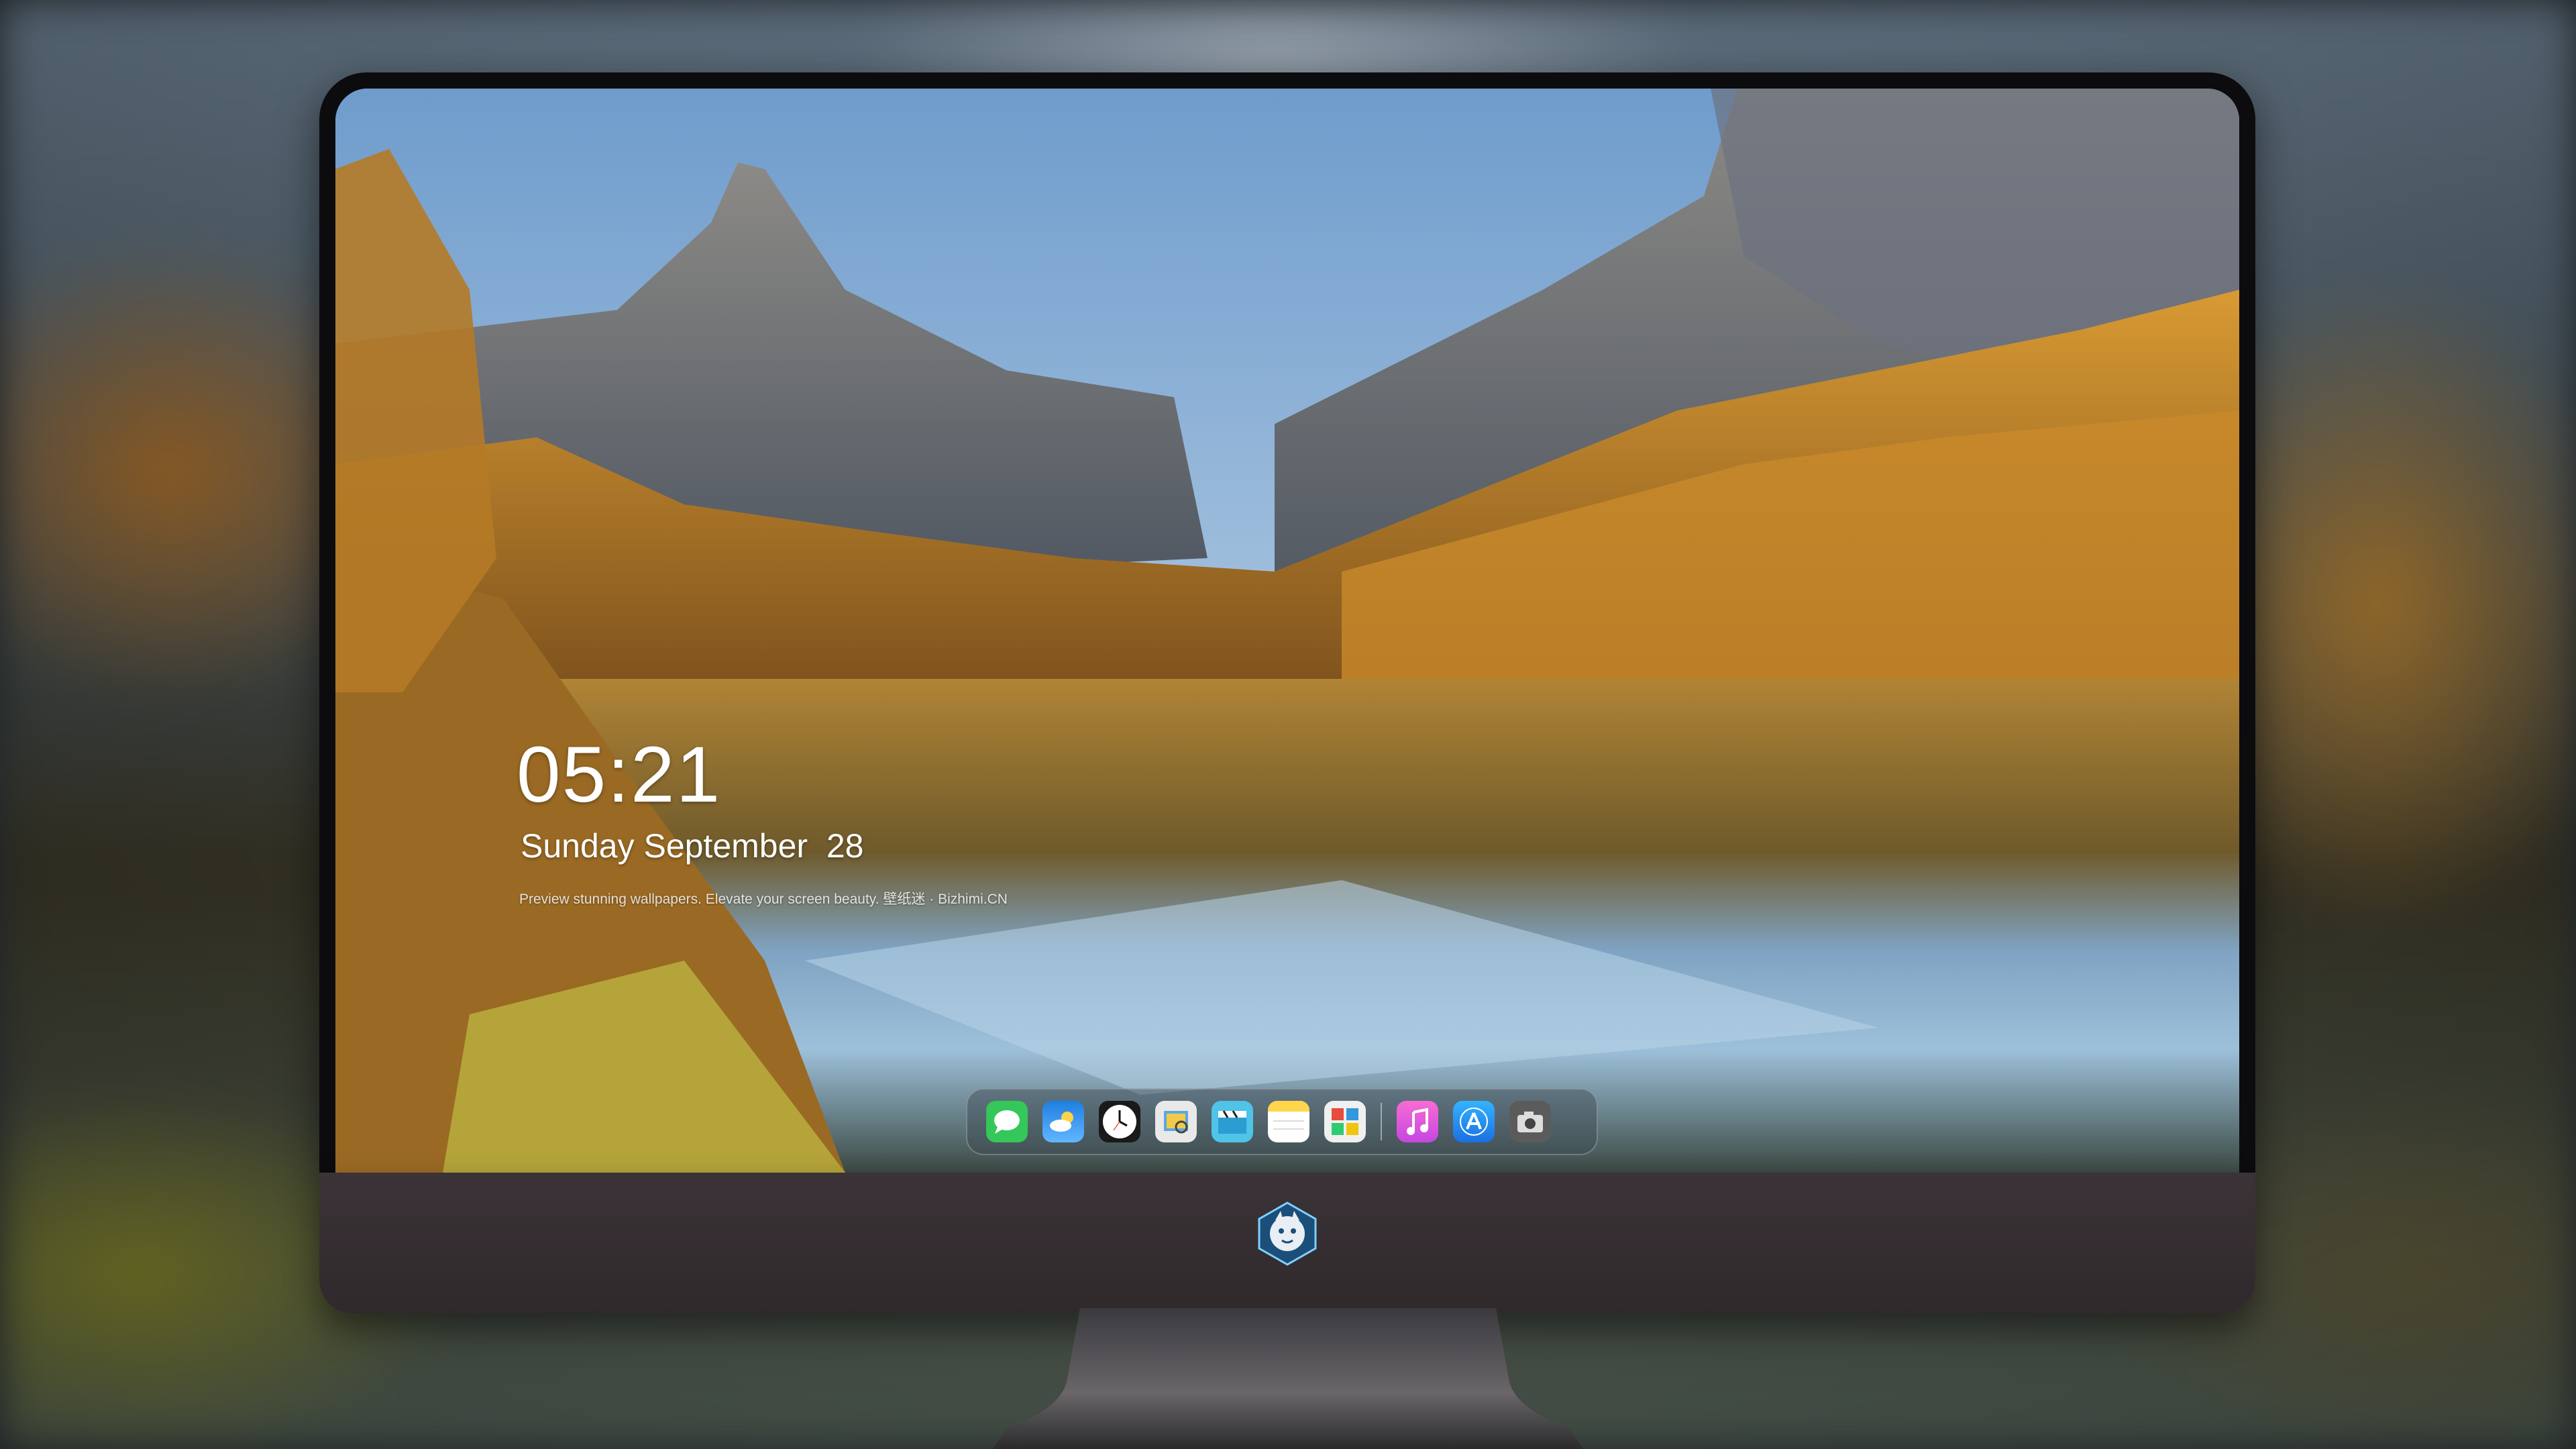 Image resolution: width=2576 pixels, height=1449 pixels. I want to click on app-store-icon, so click(1474, 1121).